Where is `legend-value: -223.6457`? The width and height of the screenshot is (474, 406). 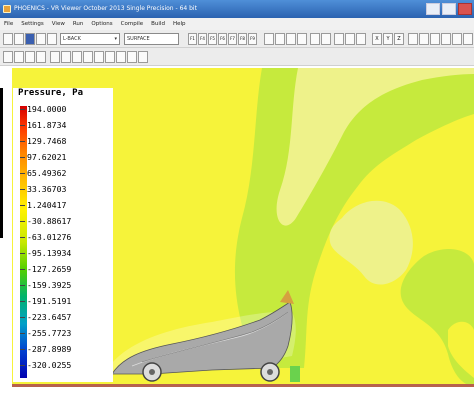 legend-value: -223.6457 is located at coordinates (45, 317).